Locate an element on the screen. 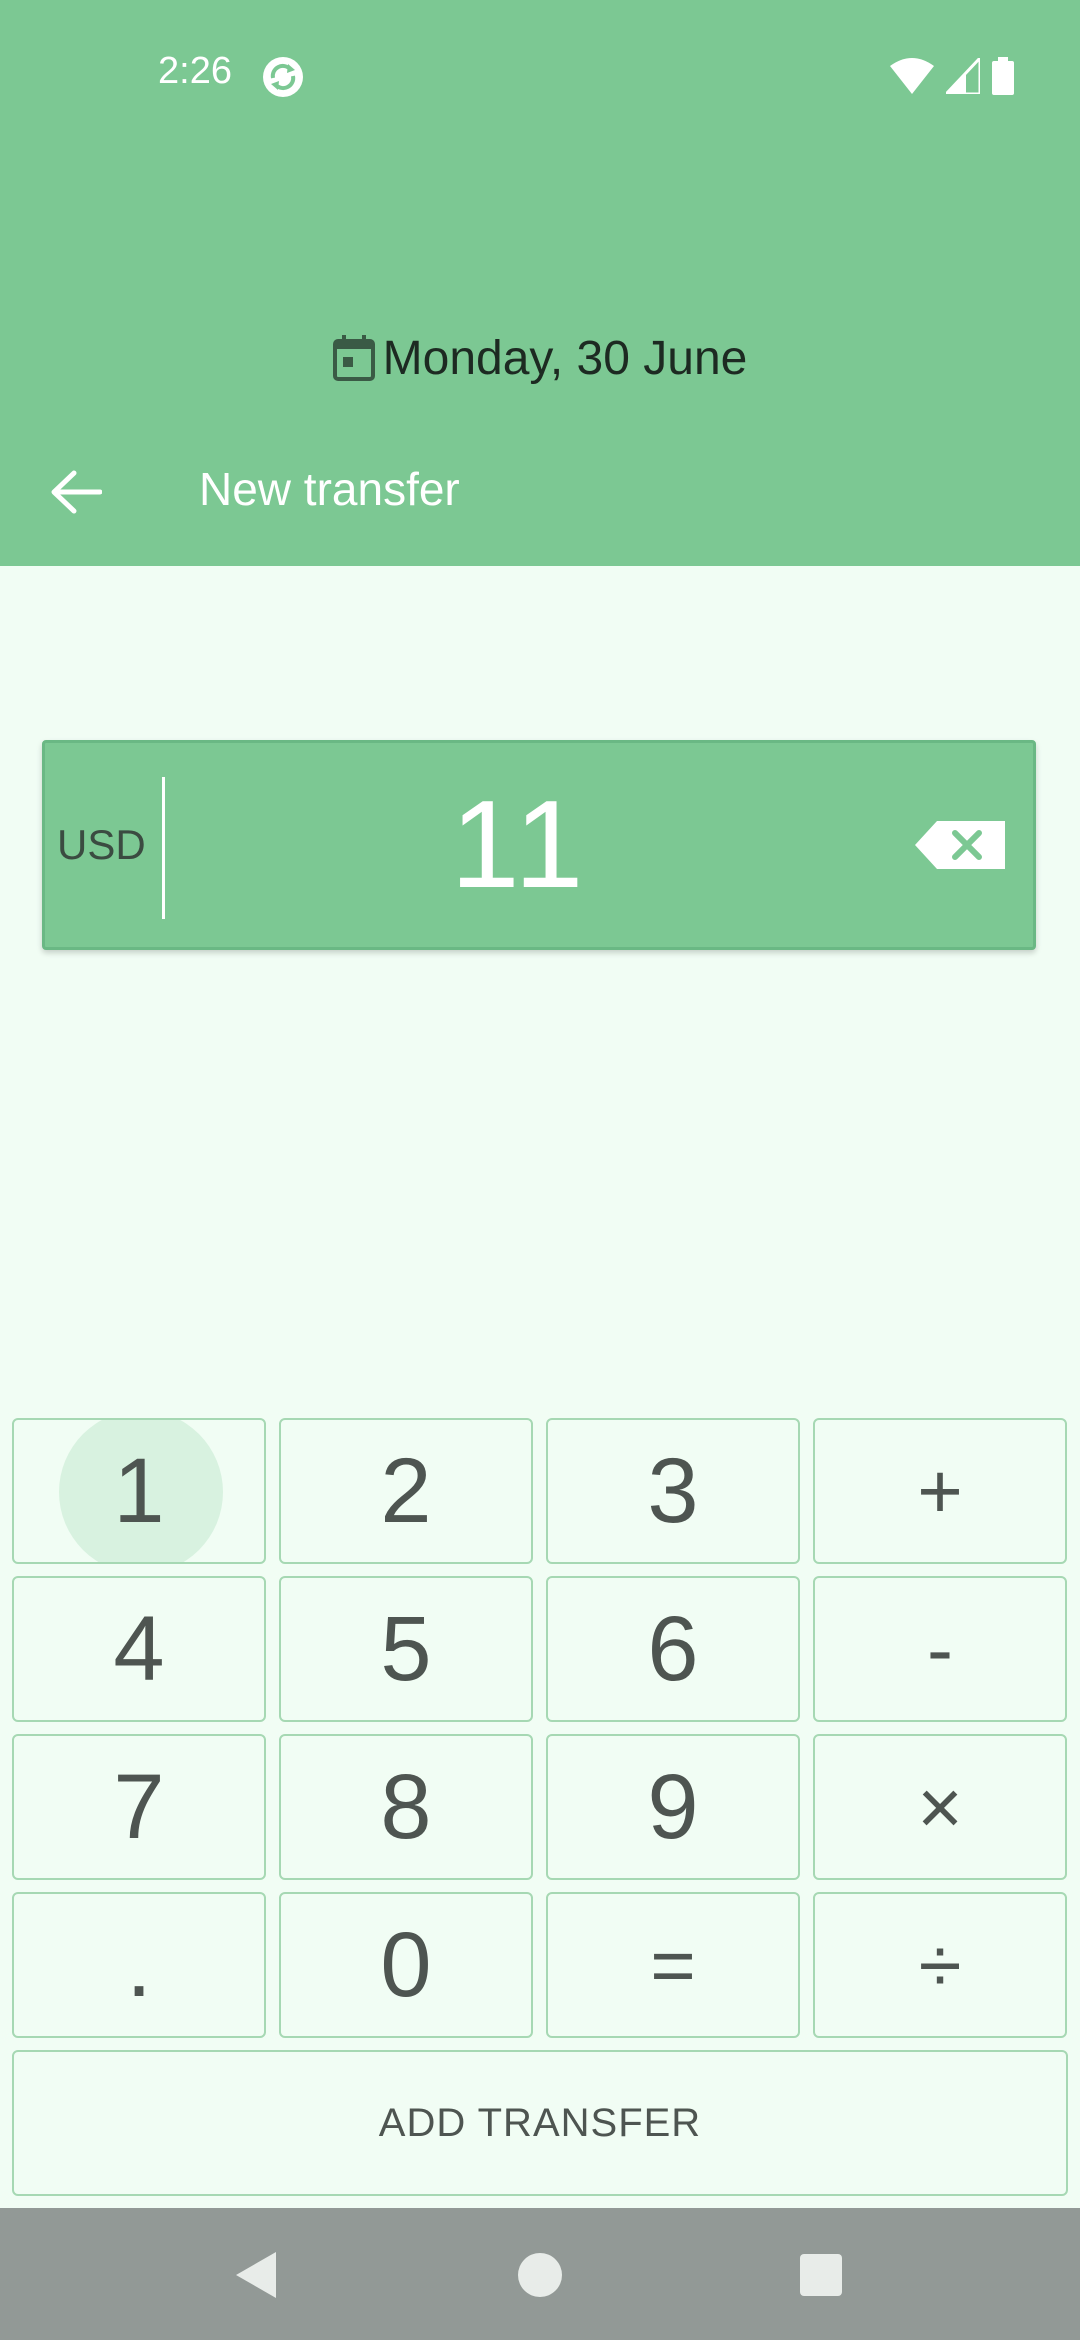  key-decimal: . is located at coordinates (139, 1965).